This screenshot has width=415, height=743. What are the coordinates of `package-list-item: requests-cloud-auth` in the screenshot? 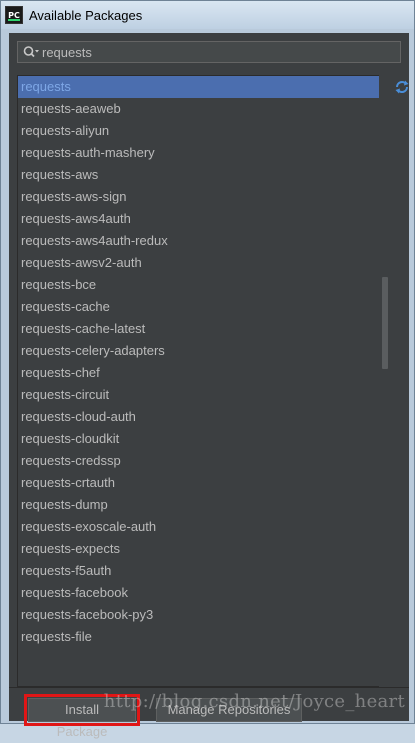 It's located at (203, 417).